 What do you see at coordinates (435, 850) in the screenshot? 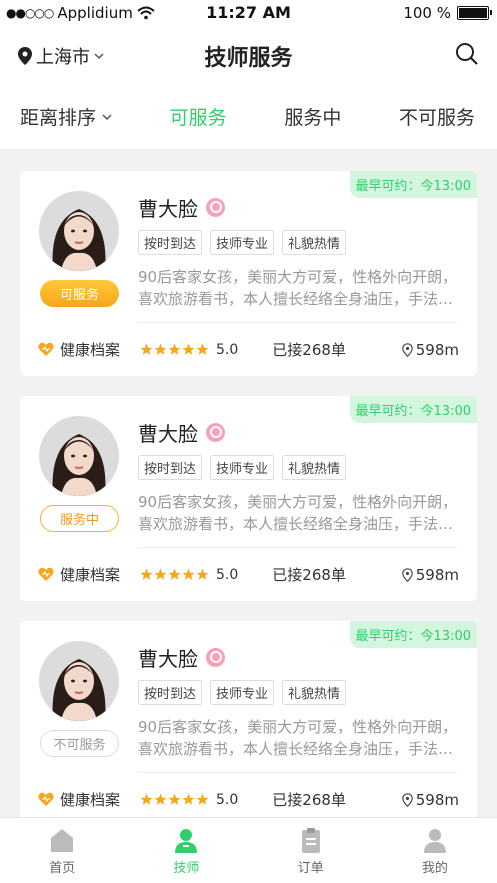
I see `tab-mine: 我的` at bounding box center [435, 850].